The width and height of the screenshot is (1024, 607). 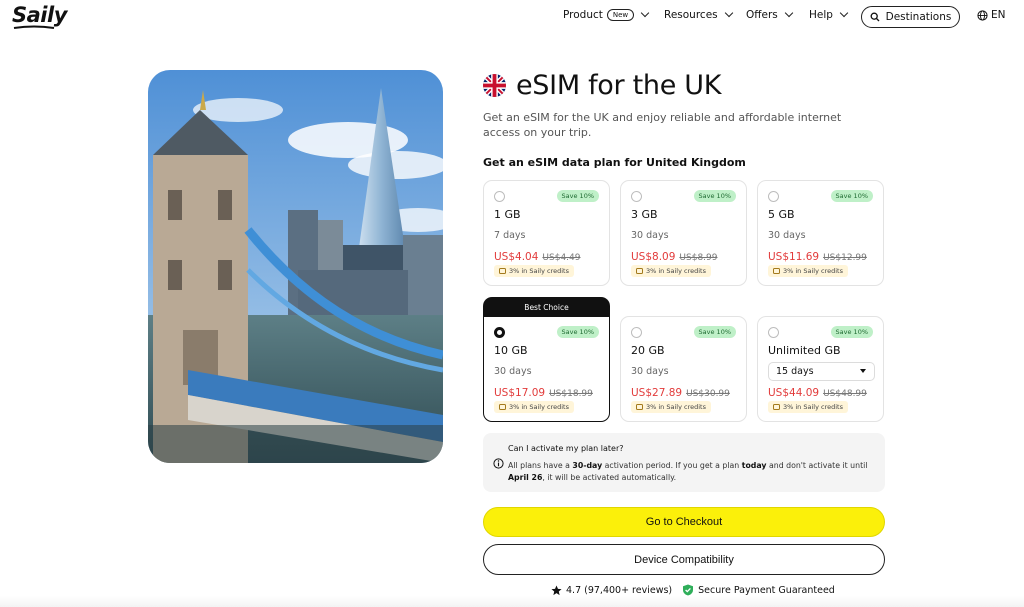 I want to click on star-icon, so click(x=556, y=589).